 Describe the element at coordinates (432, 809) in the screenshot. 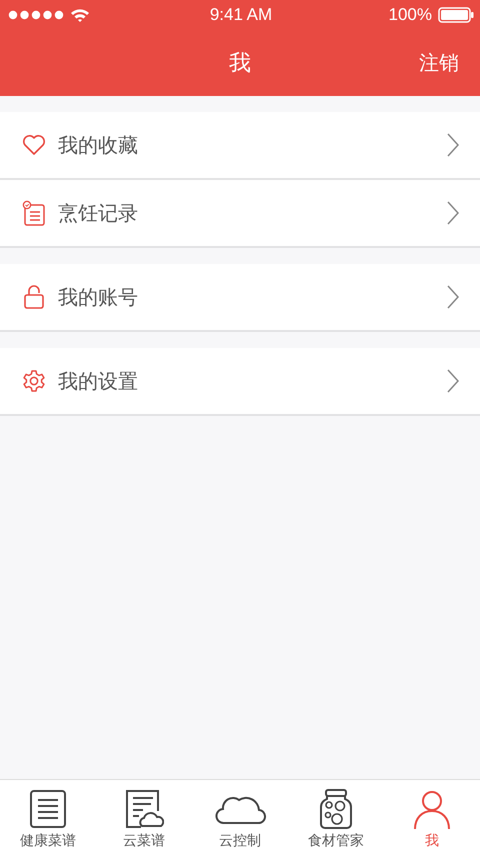

I see `person-icon` at that location.